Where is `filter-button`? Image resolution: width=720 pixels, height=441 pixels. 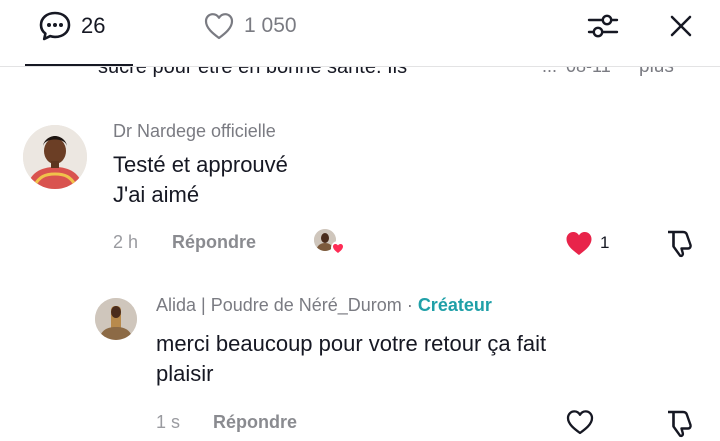
filter-button is located at coordinates (603, 26).